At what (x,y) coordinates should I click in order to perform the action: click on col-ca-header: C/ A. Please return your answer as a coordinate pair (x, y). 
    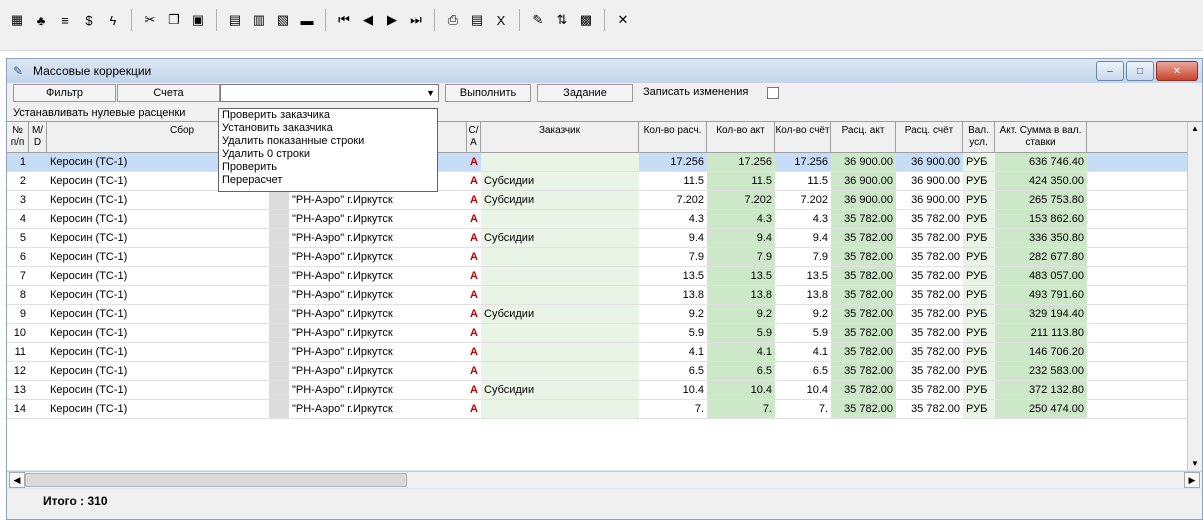
    Looking at the image, I should click on (474, 137).